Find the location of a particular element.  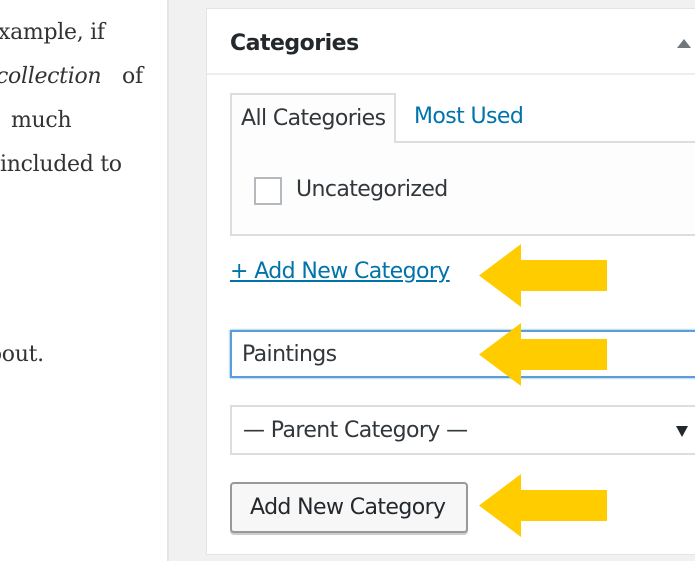

add-new-category-button: Add New Category is located at coordinates (349, 507).